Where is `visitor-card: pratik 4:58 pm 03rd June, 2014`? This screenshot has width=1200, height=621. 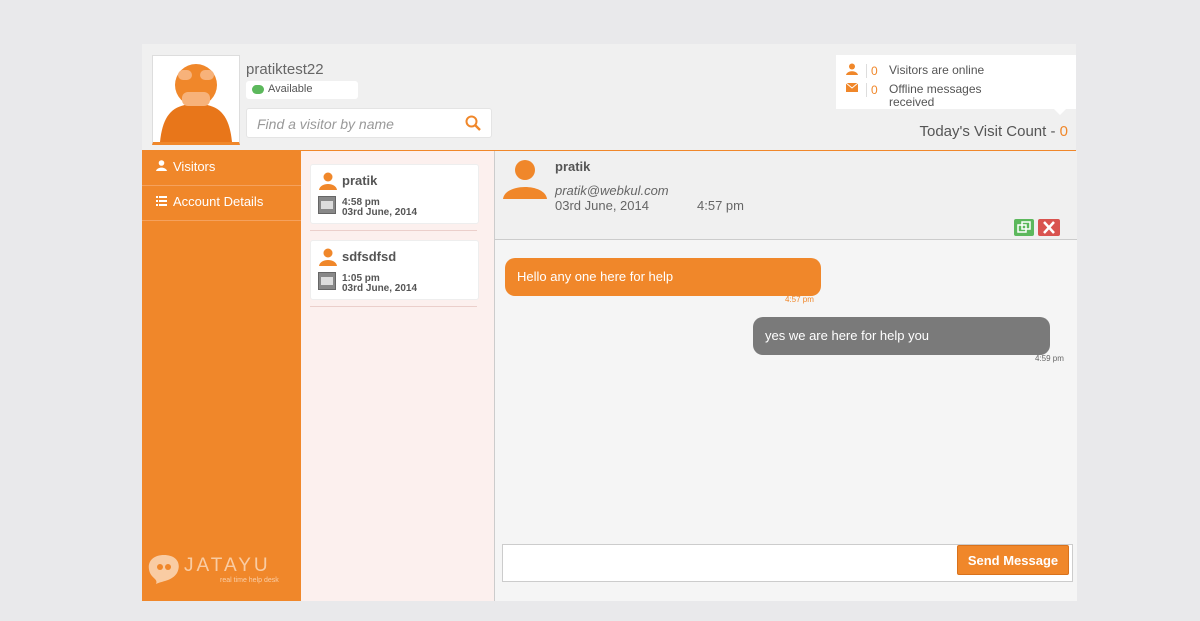
visitor-card: pratik 4:58 pm 03rd June, 2014 is located at coordinates (394, 194).